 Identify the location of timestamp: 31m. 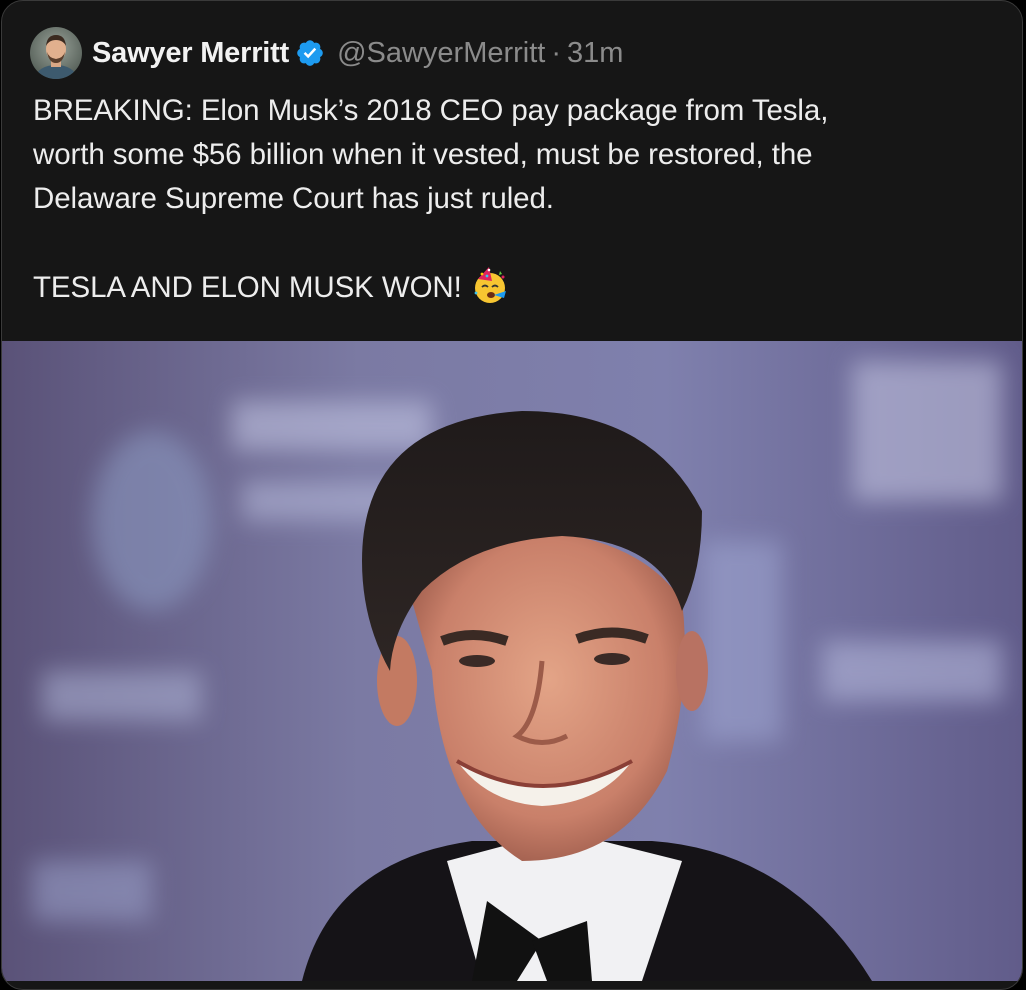
(595, 53).